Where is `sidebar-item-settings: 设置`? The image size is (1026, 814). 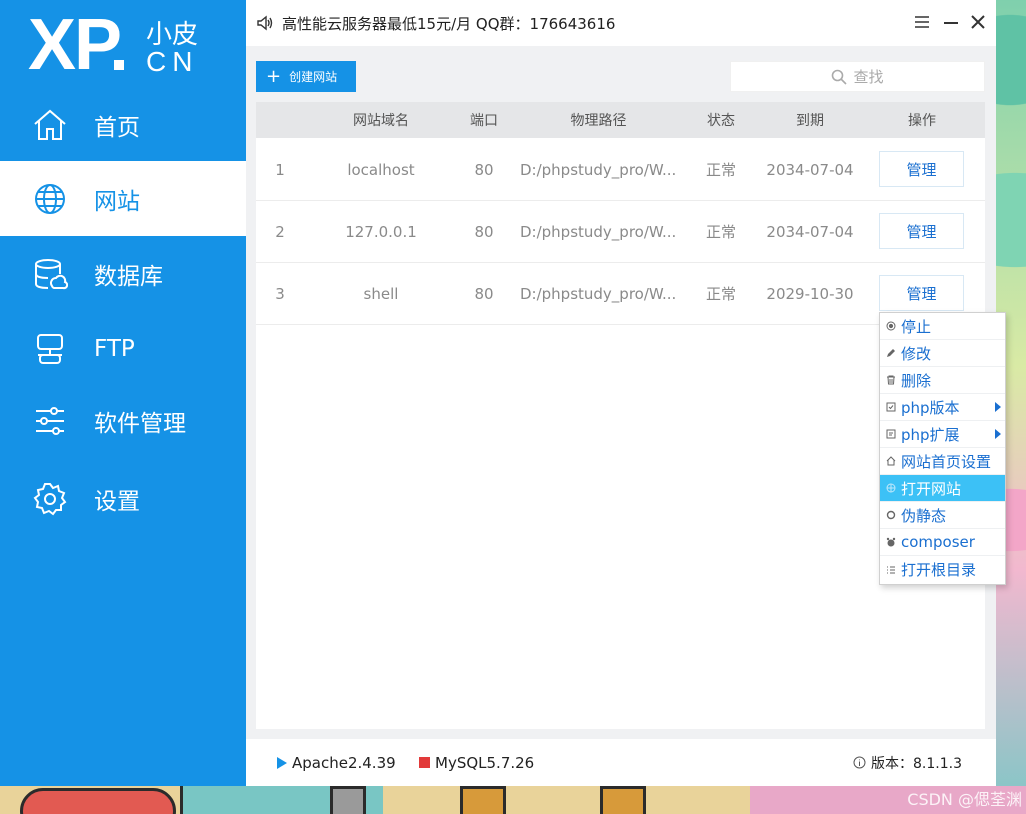 sidebar-item-settings: 设置 is located at coordinates (123, 498).